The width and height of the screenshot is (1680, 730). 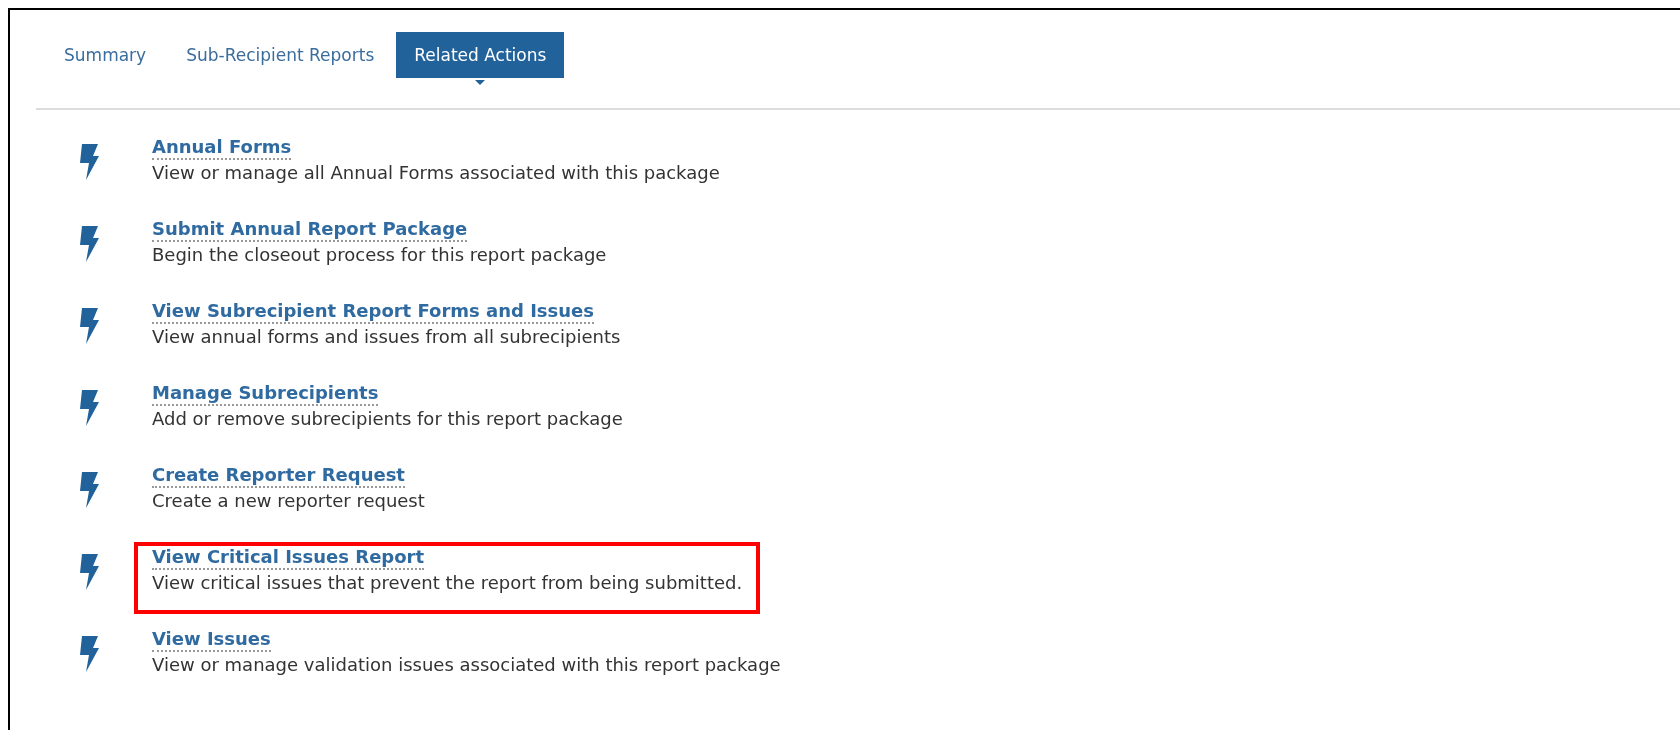 I want to click on action-description: View or manage all Annual Forms associated with this package, so click(x=436, y=173).